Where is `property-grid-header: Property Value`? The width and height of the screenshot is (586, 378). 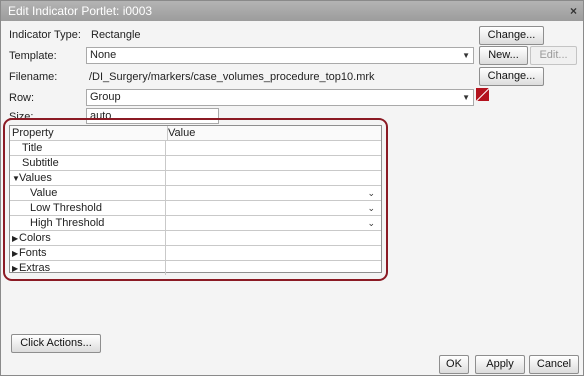
property-grid-header: Property Value is located at coordinates (195, 133).